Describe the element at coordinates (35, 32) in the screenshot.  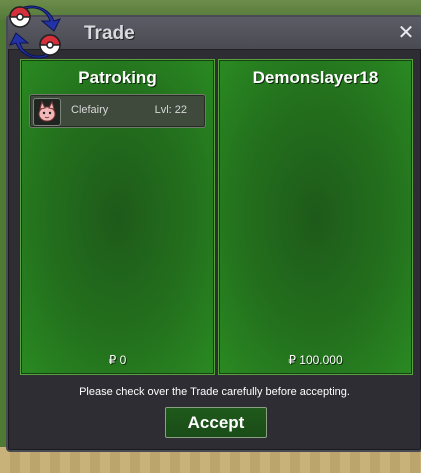
I see `trade-exchange-icon` at that location.